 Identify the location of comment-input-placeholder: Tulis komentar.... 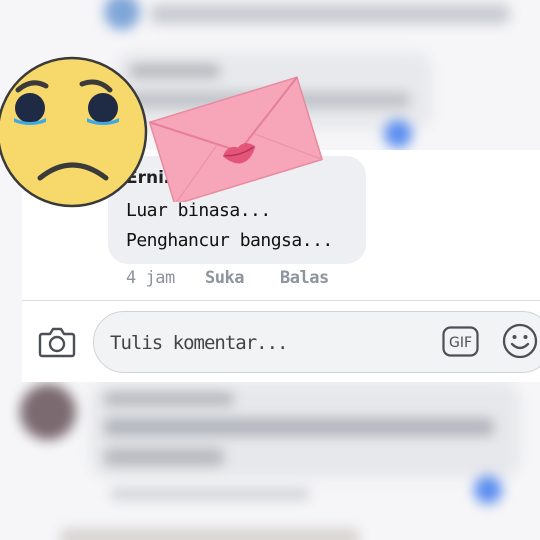
(199, 343).